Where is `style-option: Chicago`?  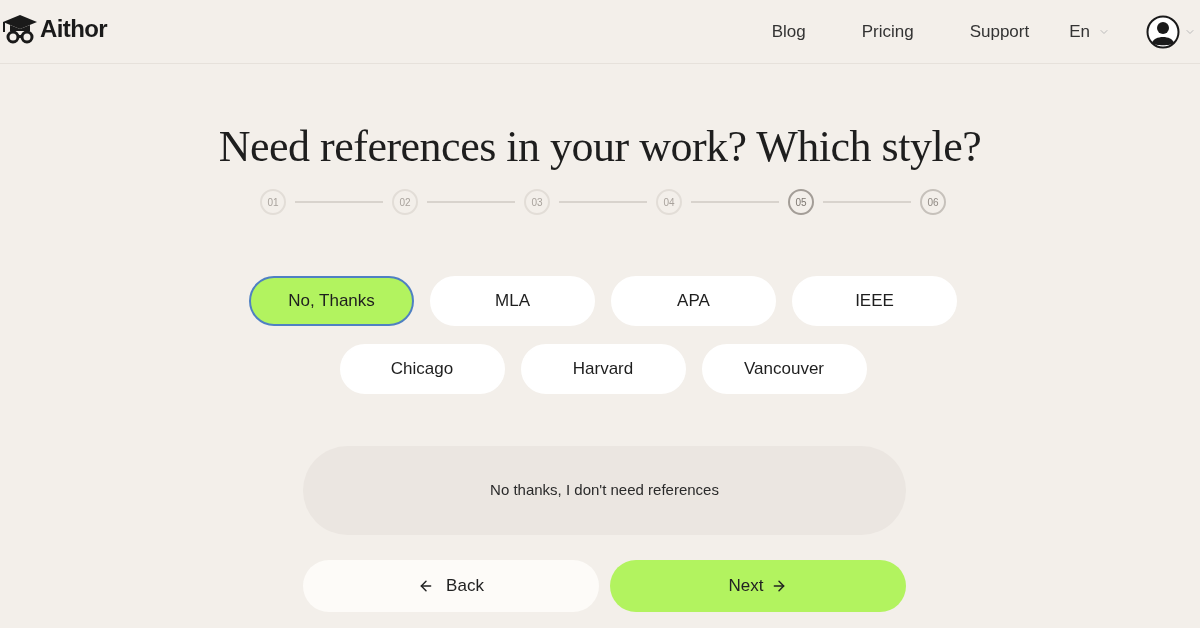
style-option: Chicago is located at coordinates (422, 369).